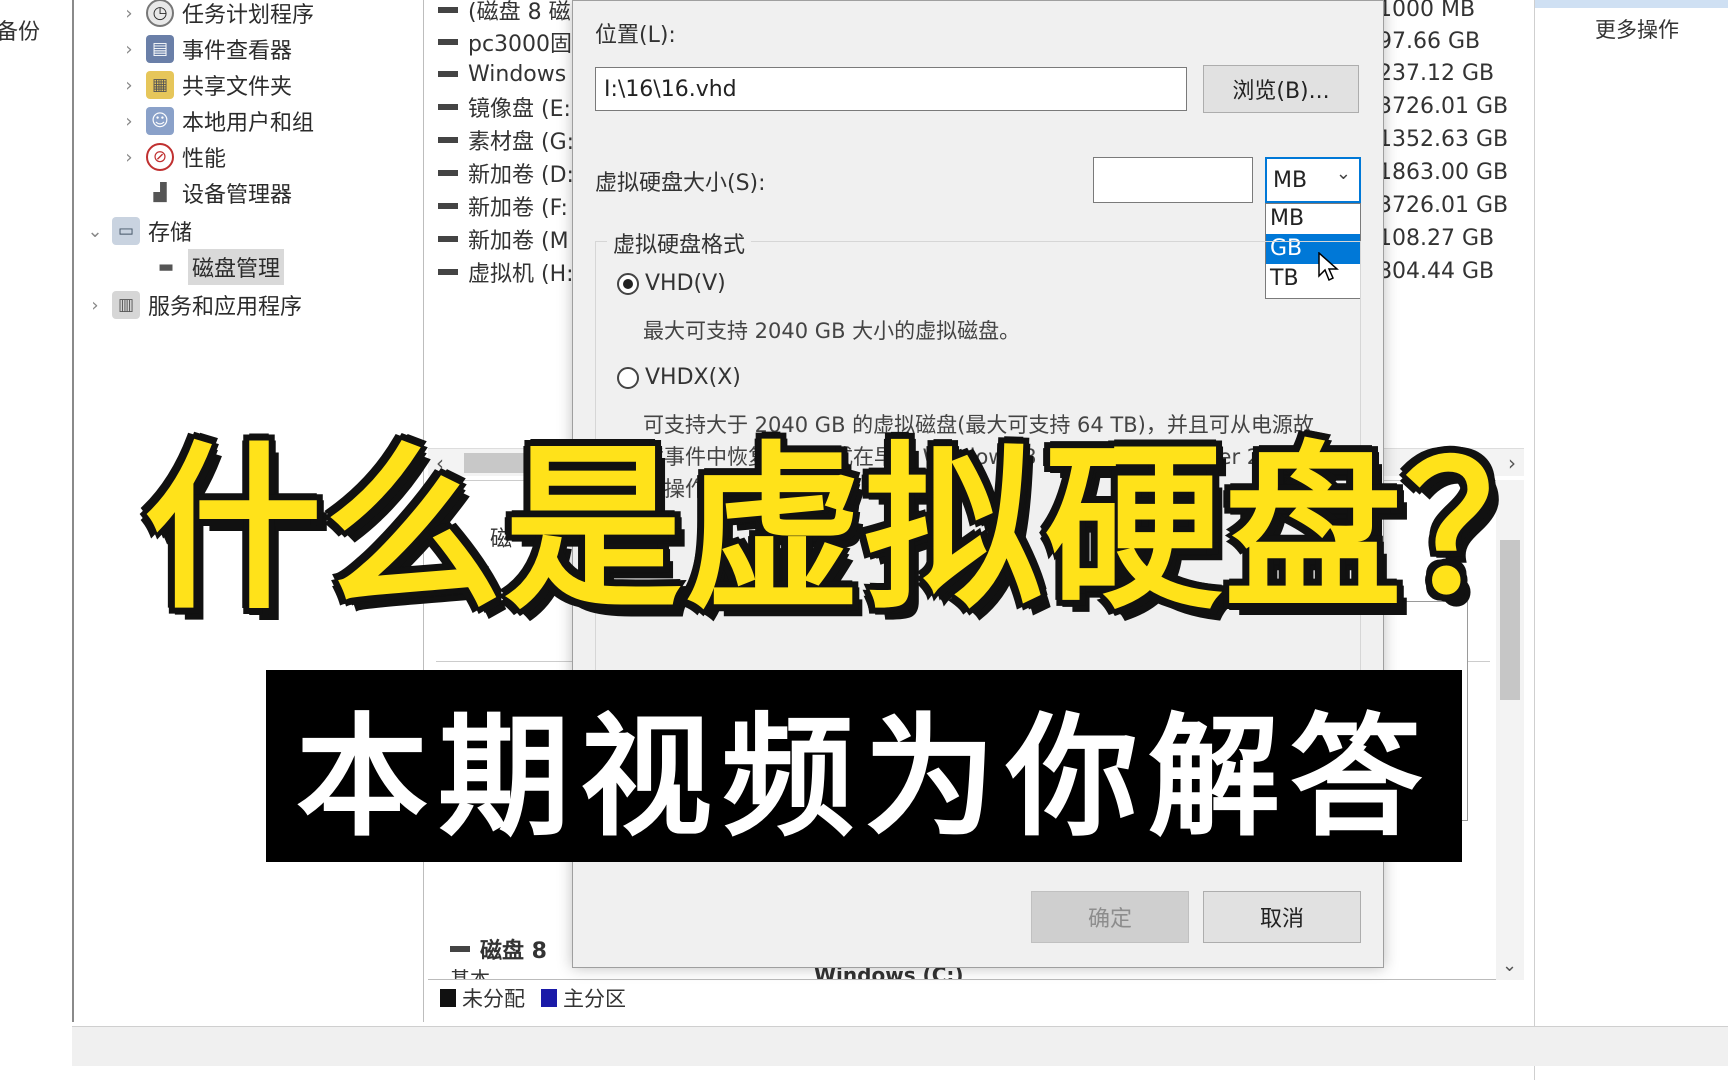 This screenshot has height=1080, width=1728. What do you see at coordinates (693, 377) in the screenshot?
I see `vhdx-label: VHDX(X)` at bounding box center [693, 377].